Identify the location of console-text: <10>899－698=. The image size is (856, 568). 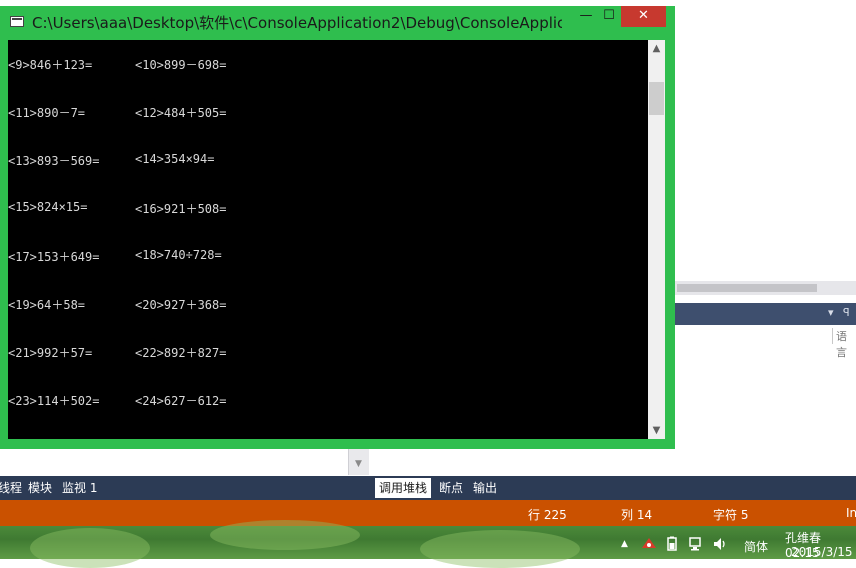
(181, 65).